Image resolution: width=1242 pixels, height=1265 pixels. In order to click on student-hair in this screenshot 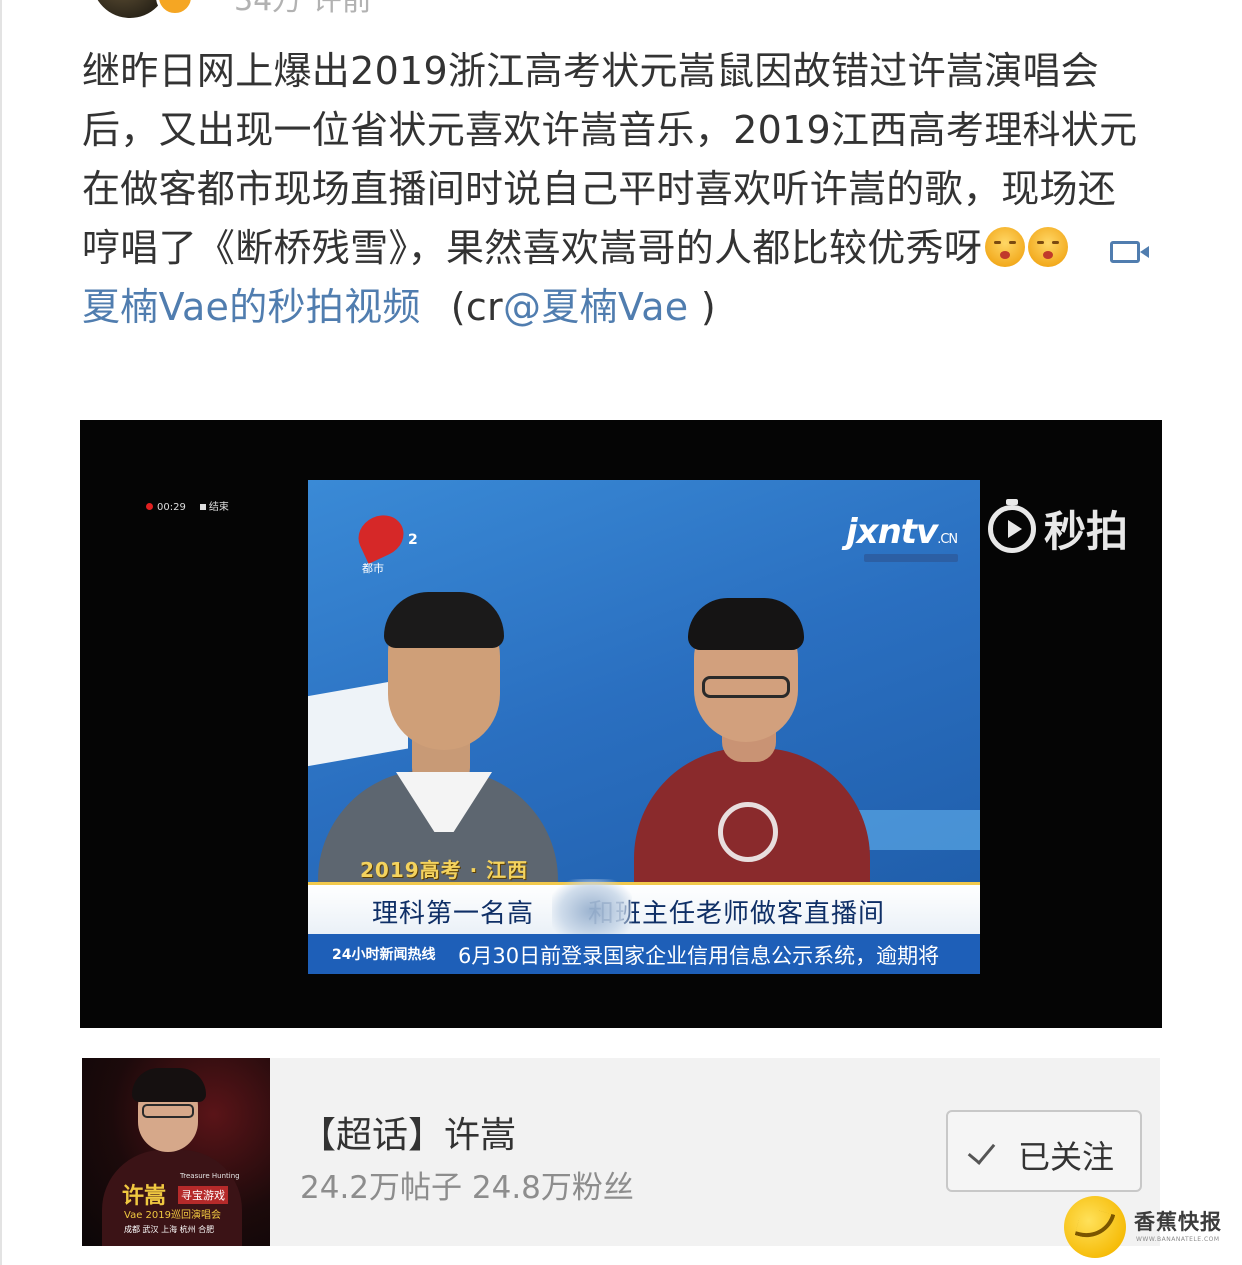, I will do `click(746, 624)`.